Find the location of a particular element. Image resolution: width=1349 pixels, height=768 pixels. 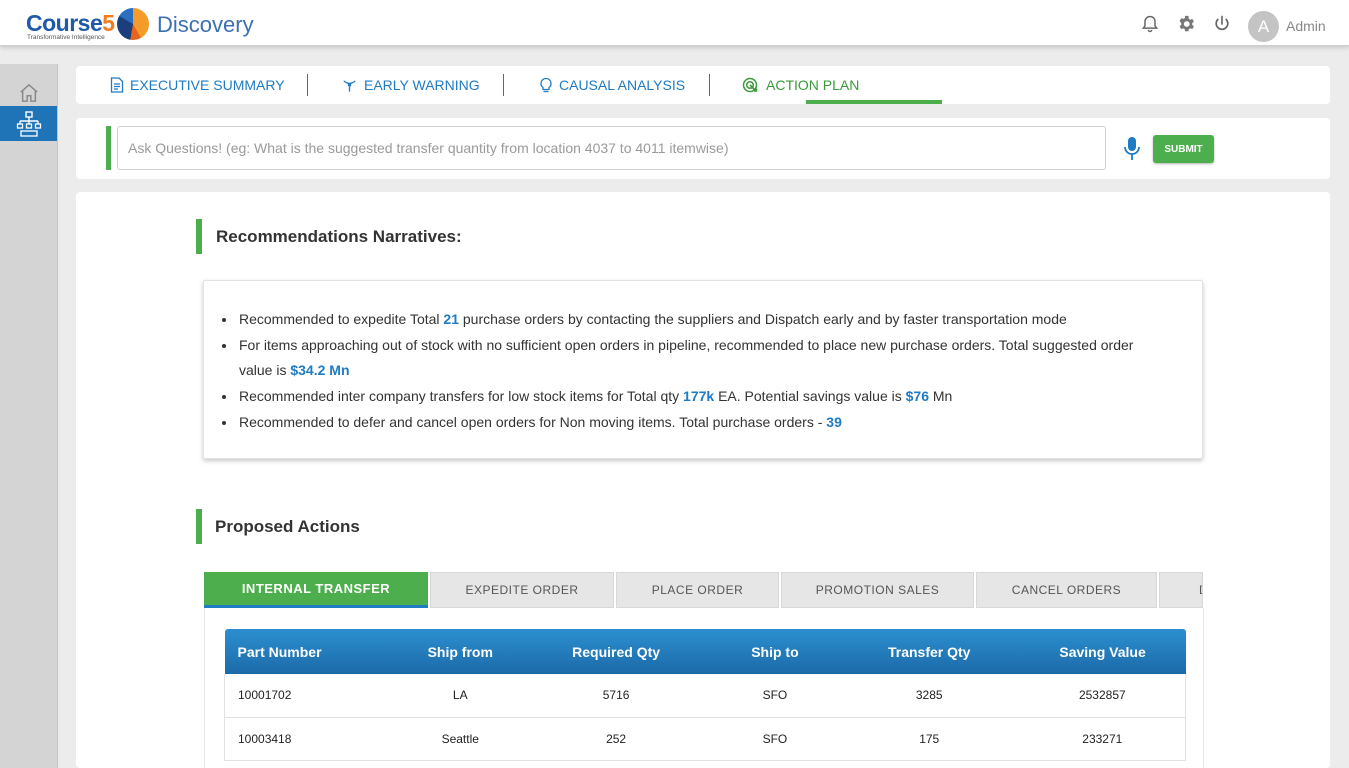

tab-overflow: D is located at coordinates (1181, 590).